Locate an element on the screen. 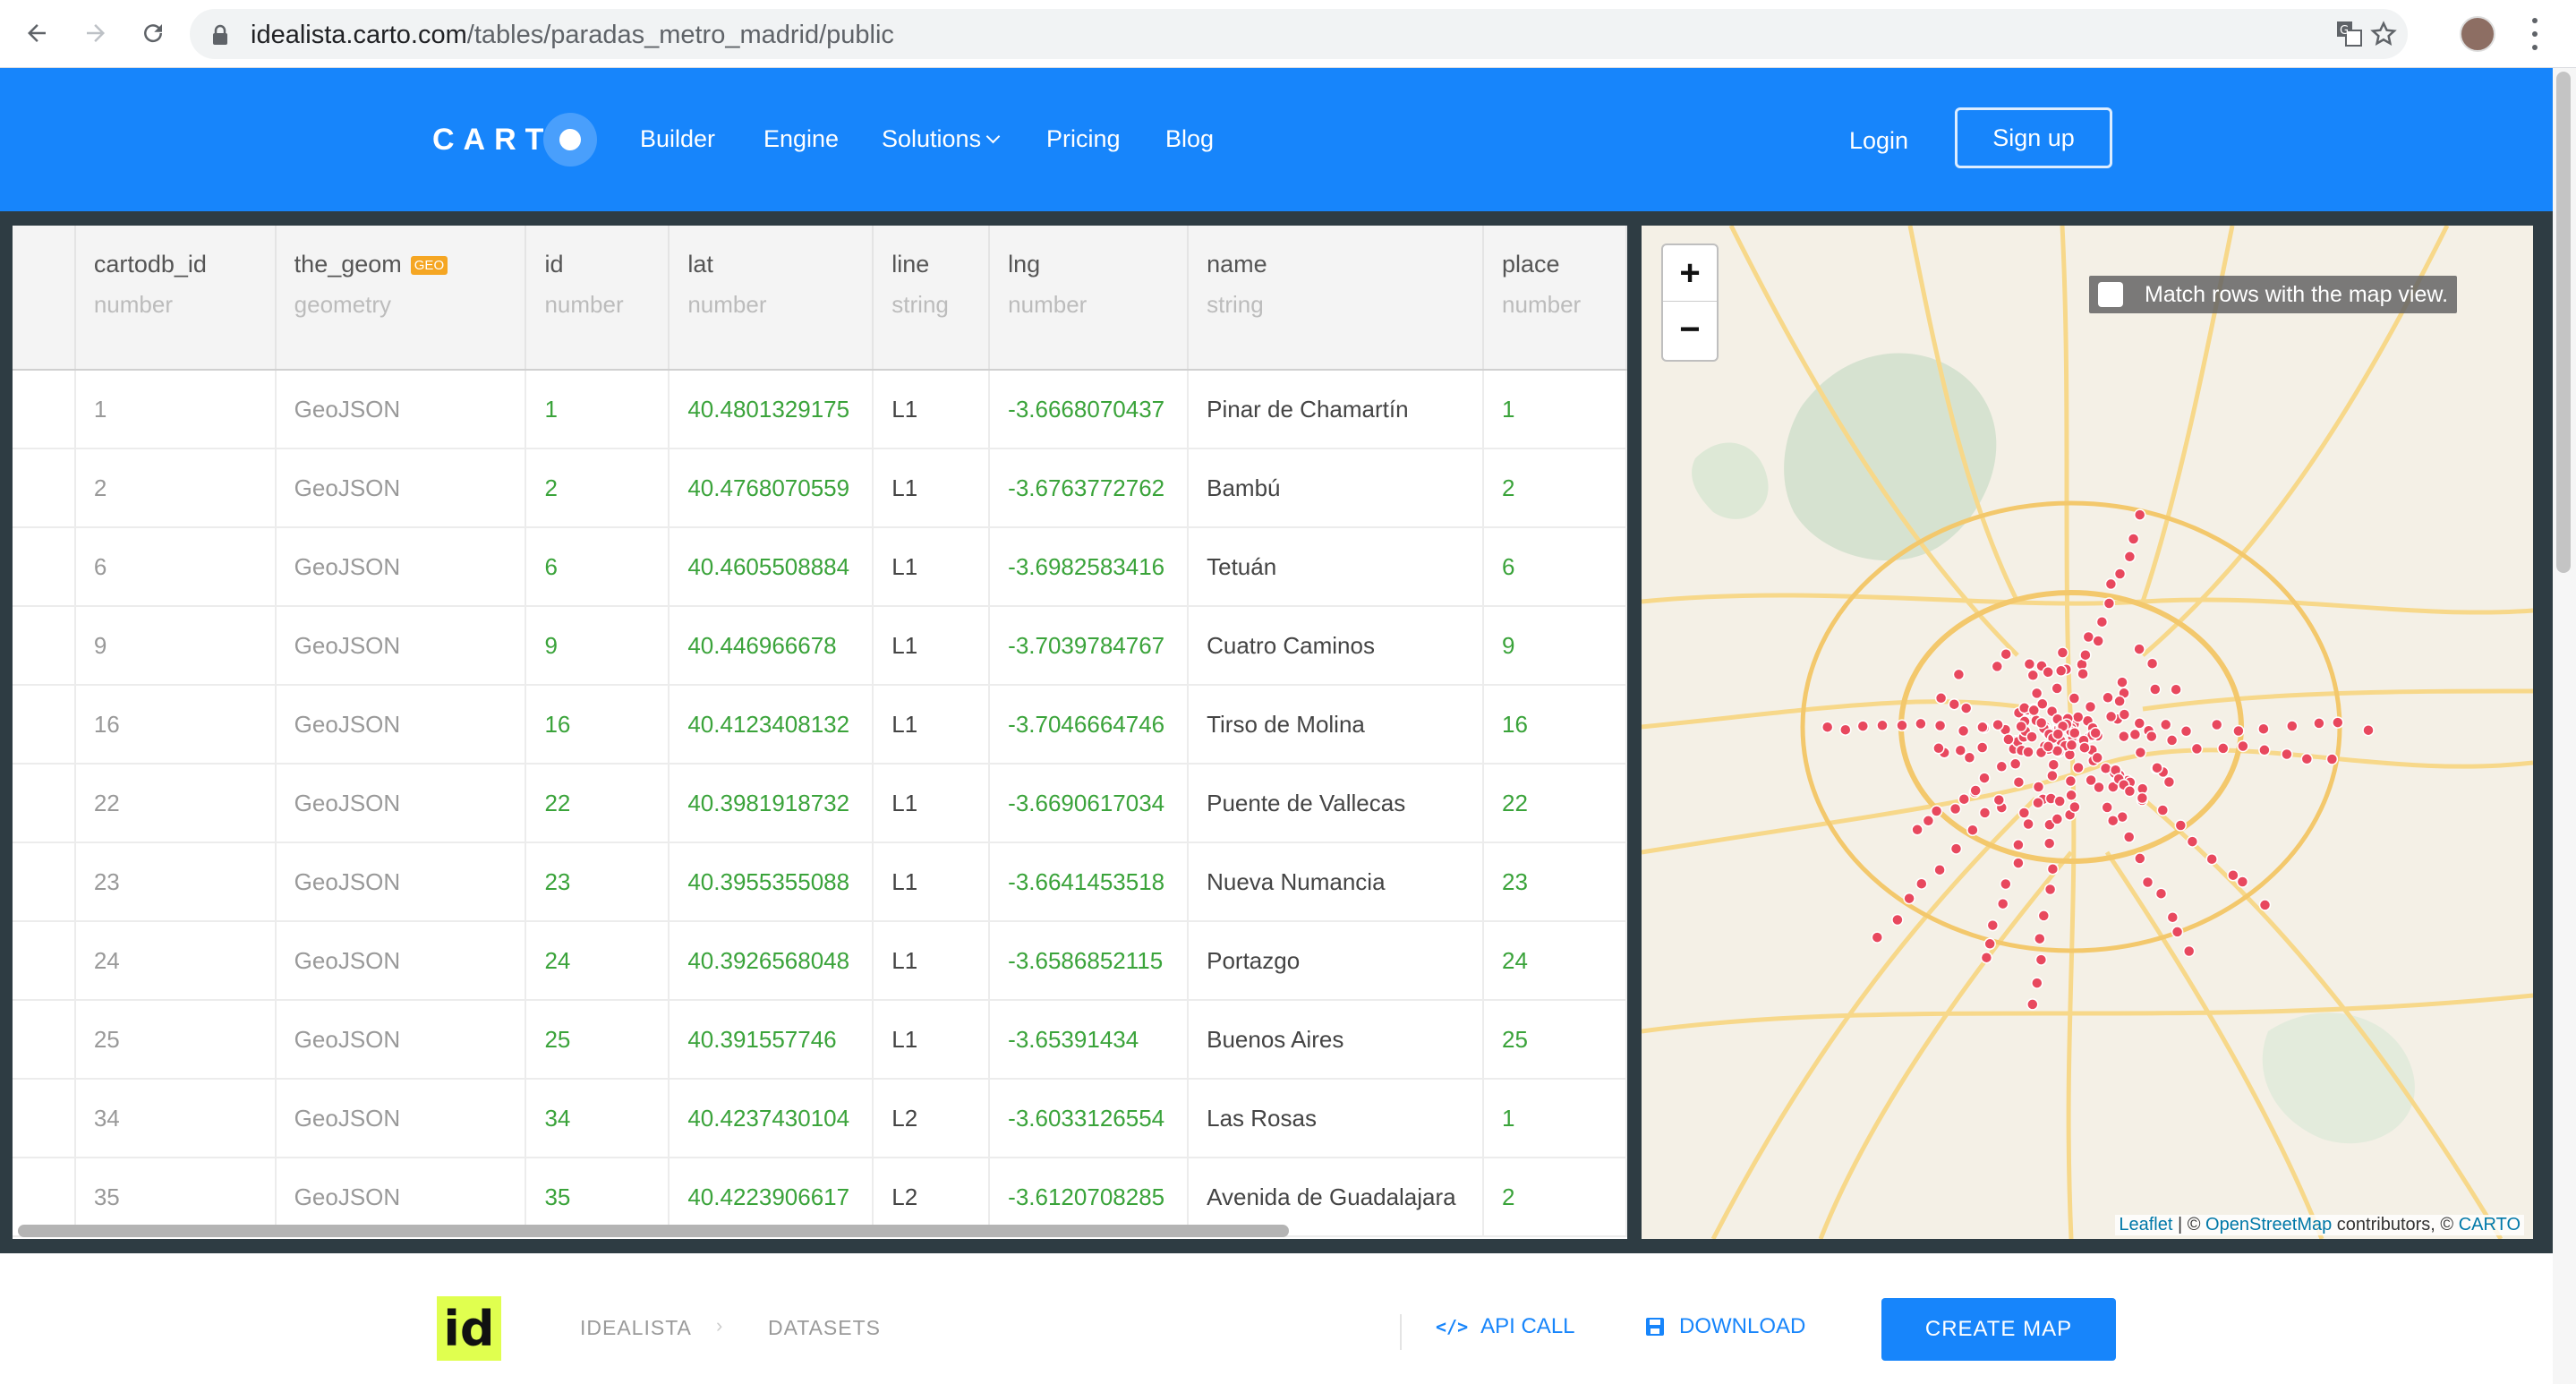 The width and height of the screenshot is (2576, 1384). table-cell-id: 22 is located at coordinates (597, 803).